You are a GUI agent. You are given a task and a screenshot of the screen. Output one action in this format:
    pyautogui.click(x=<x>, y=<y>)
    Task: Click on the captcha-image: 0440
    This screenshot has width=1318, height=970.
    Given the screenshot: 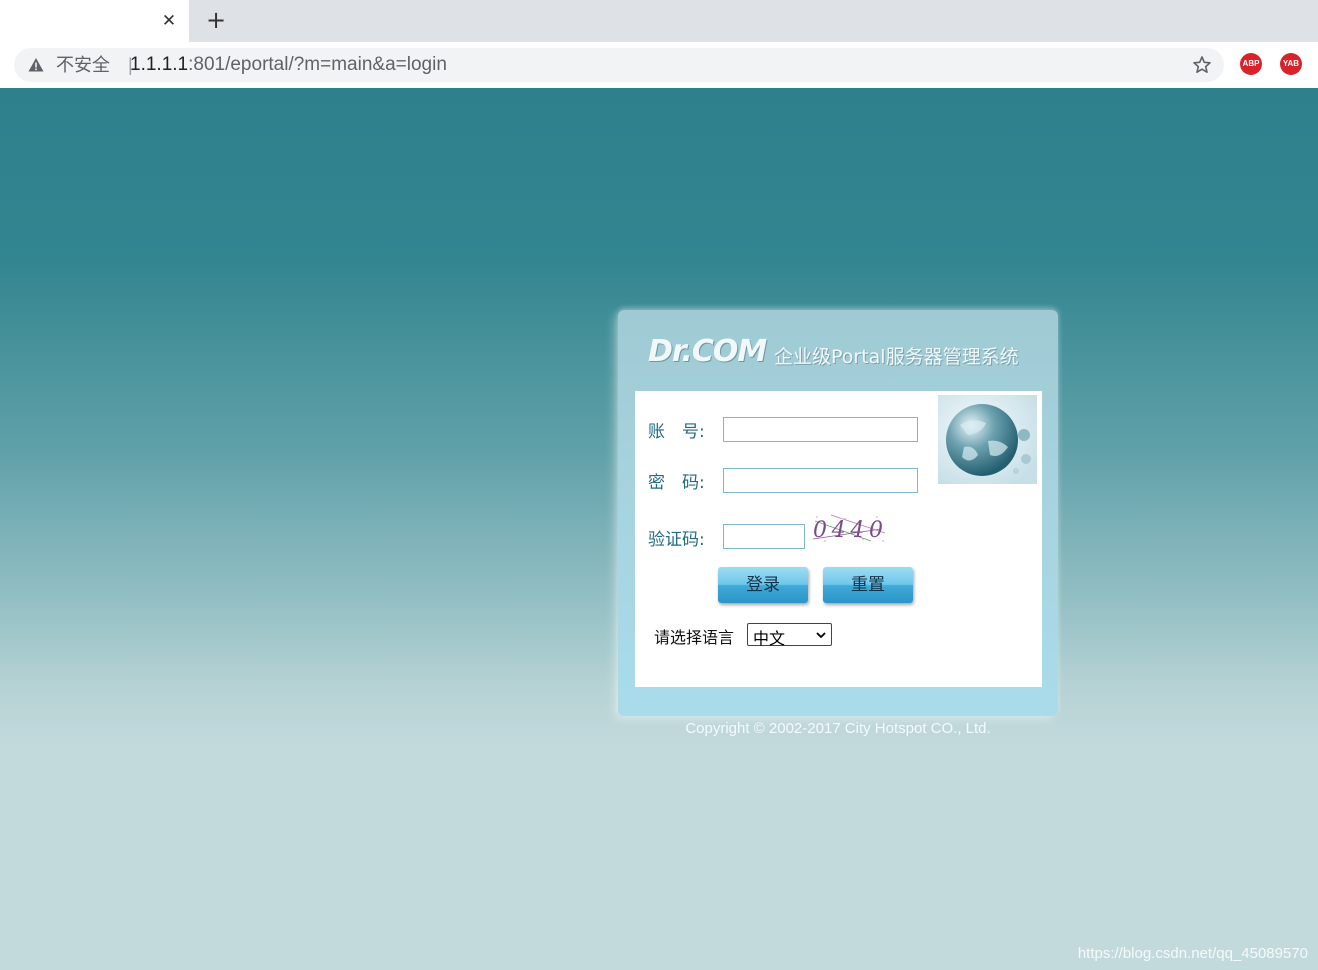 What is the action you would take?
    pyautogui.click(x=850, y=528)
    